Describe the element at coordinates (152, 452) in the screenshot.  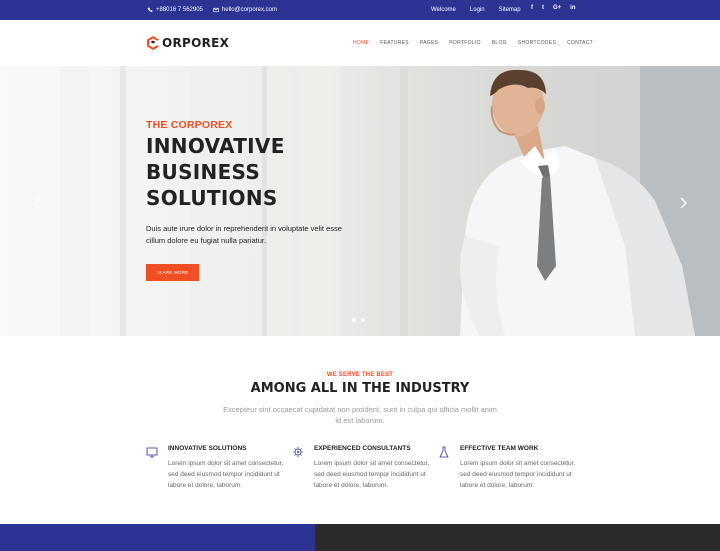
I see `monitor-icon` at that location.